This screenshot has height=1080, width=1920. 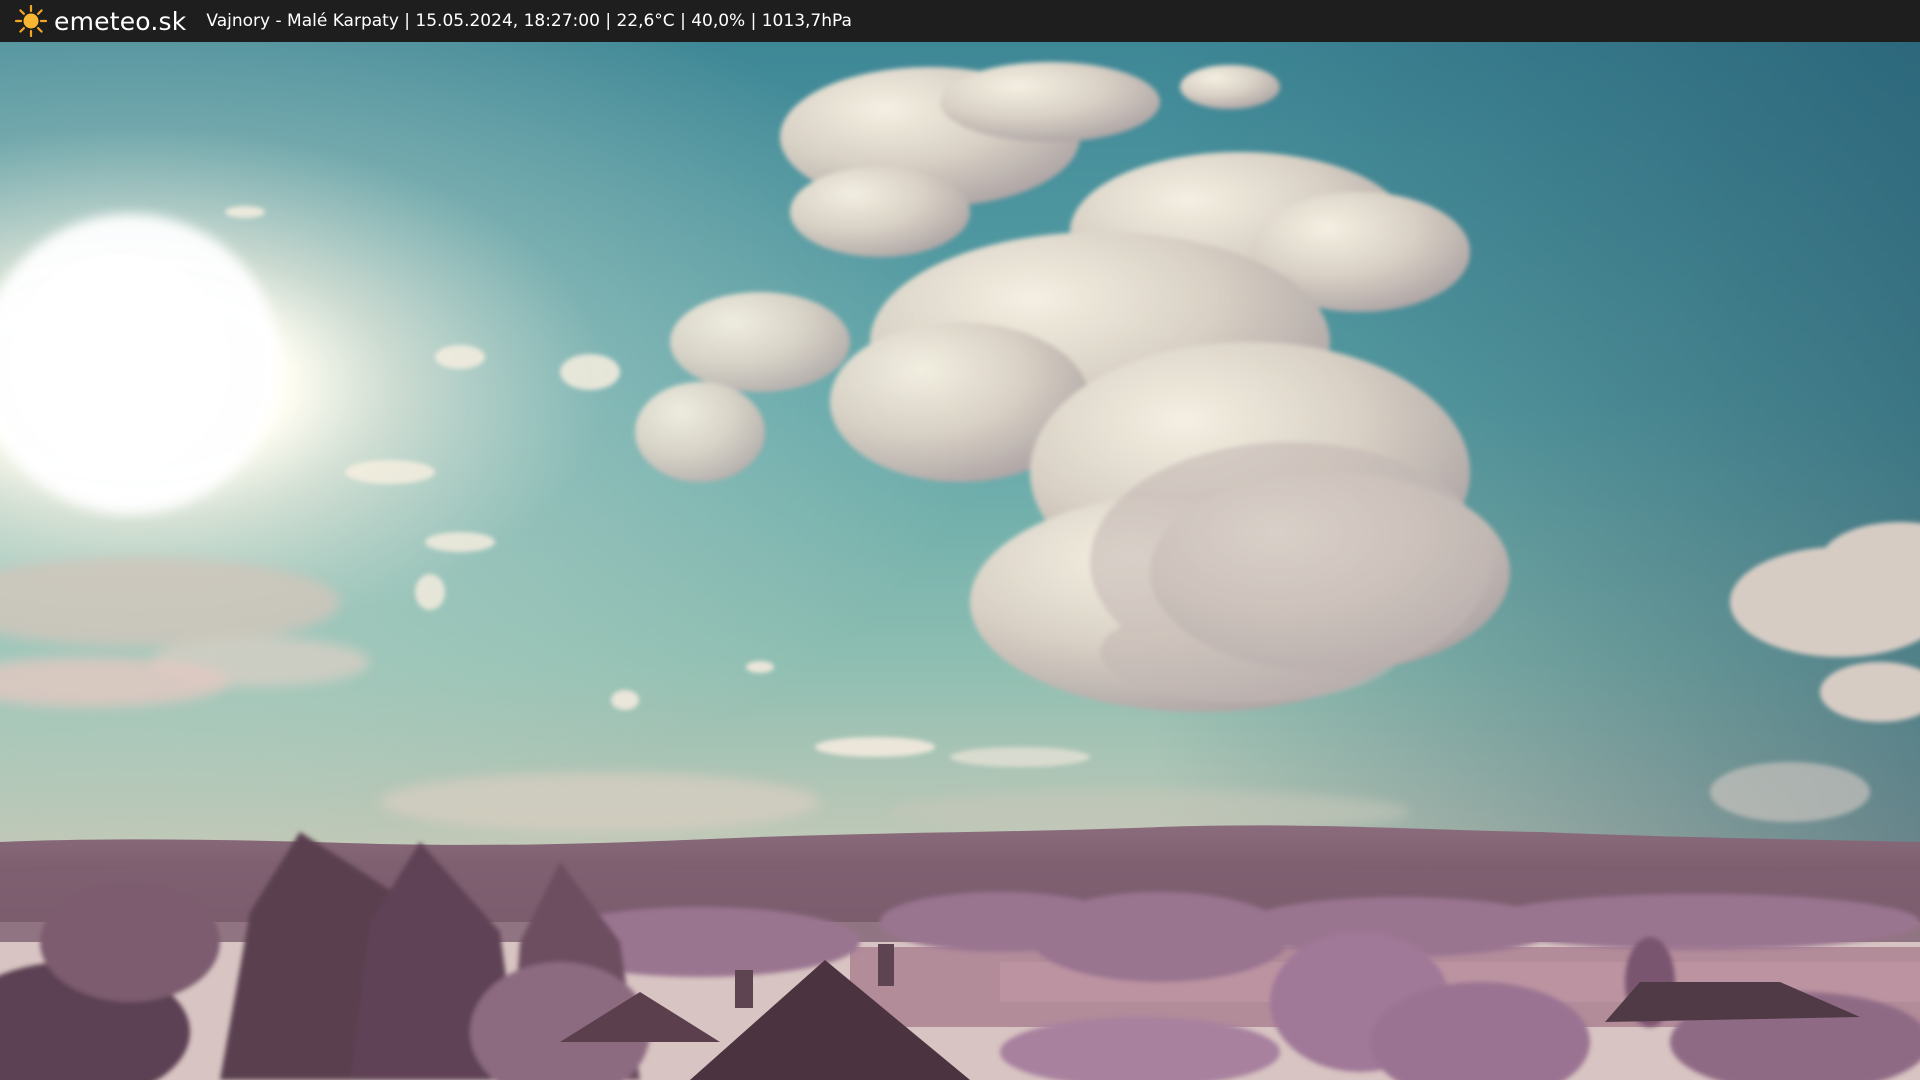 What do you see at coordinates (31, 21) in the screenshot?
I see `sun-icon` at bounding box center [31, 21].